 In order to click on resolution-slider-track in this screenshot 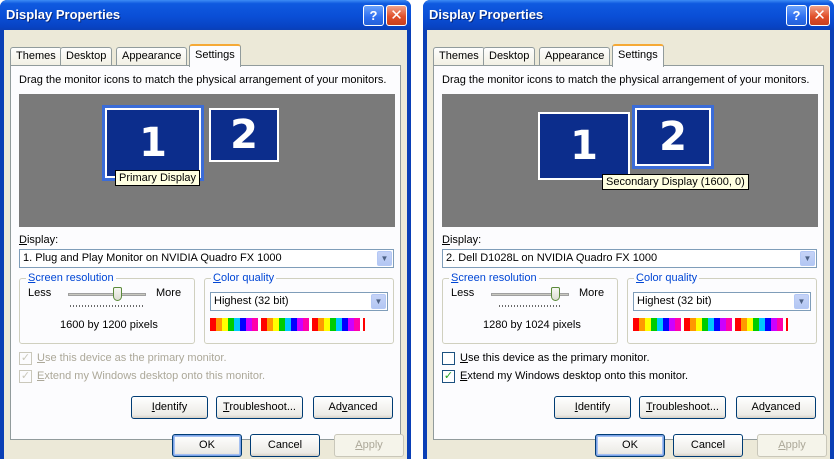, I will do `click(107, 294)`.